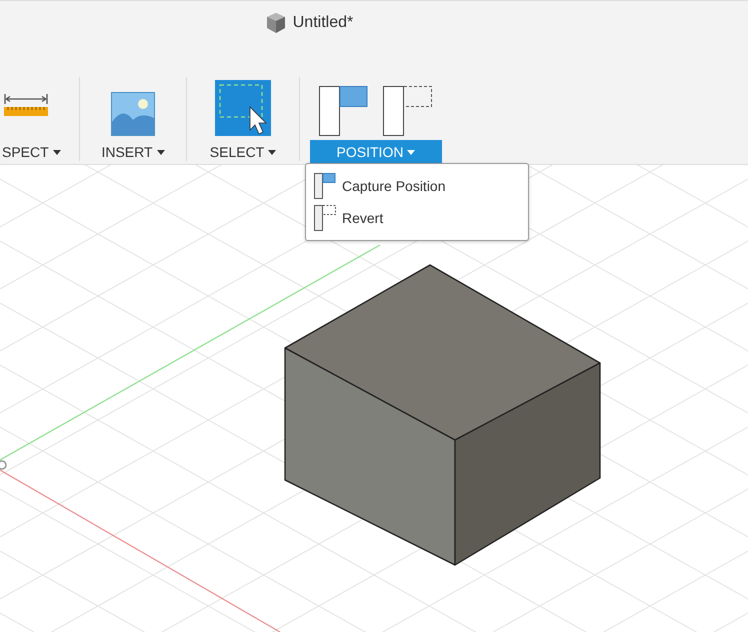  Describe the element at coordinates (133, 114) in the screenshot. I see `picture-icon` at that location.